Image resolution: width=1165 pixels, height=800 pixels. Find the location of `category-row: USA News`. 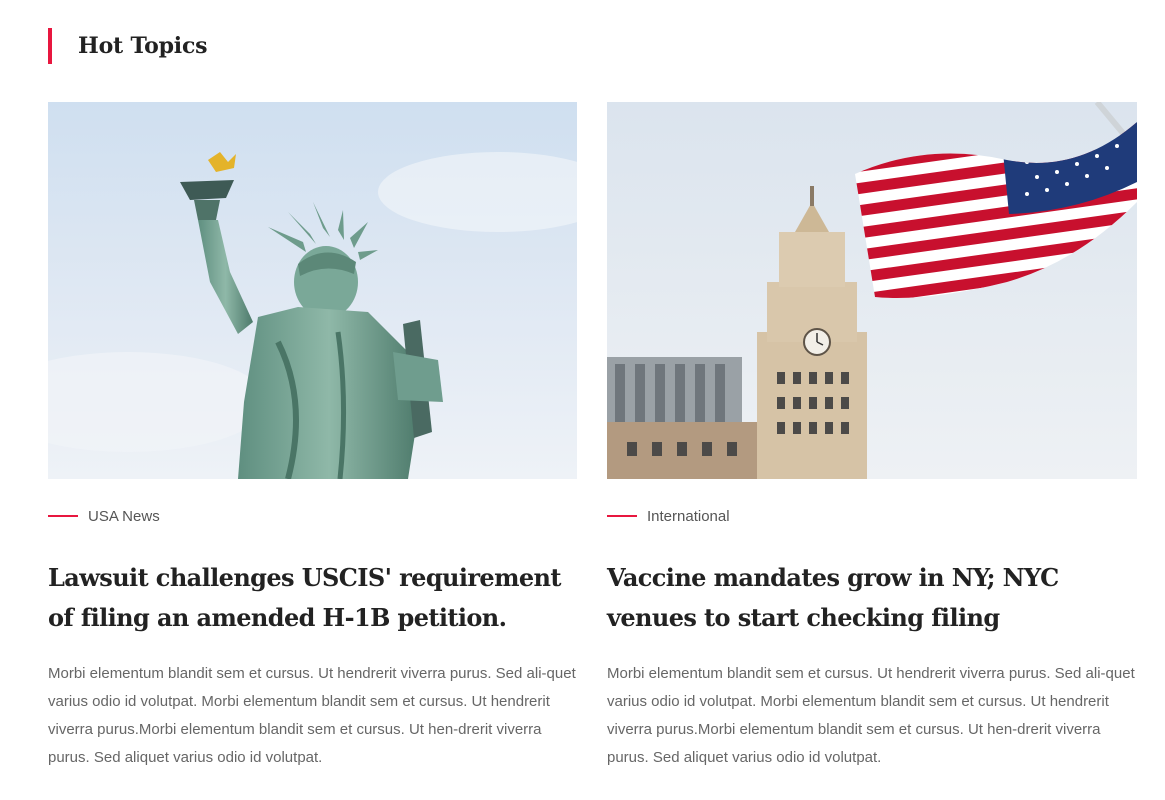

category-row: USA News is located at coordinates (312, 516).